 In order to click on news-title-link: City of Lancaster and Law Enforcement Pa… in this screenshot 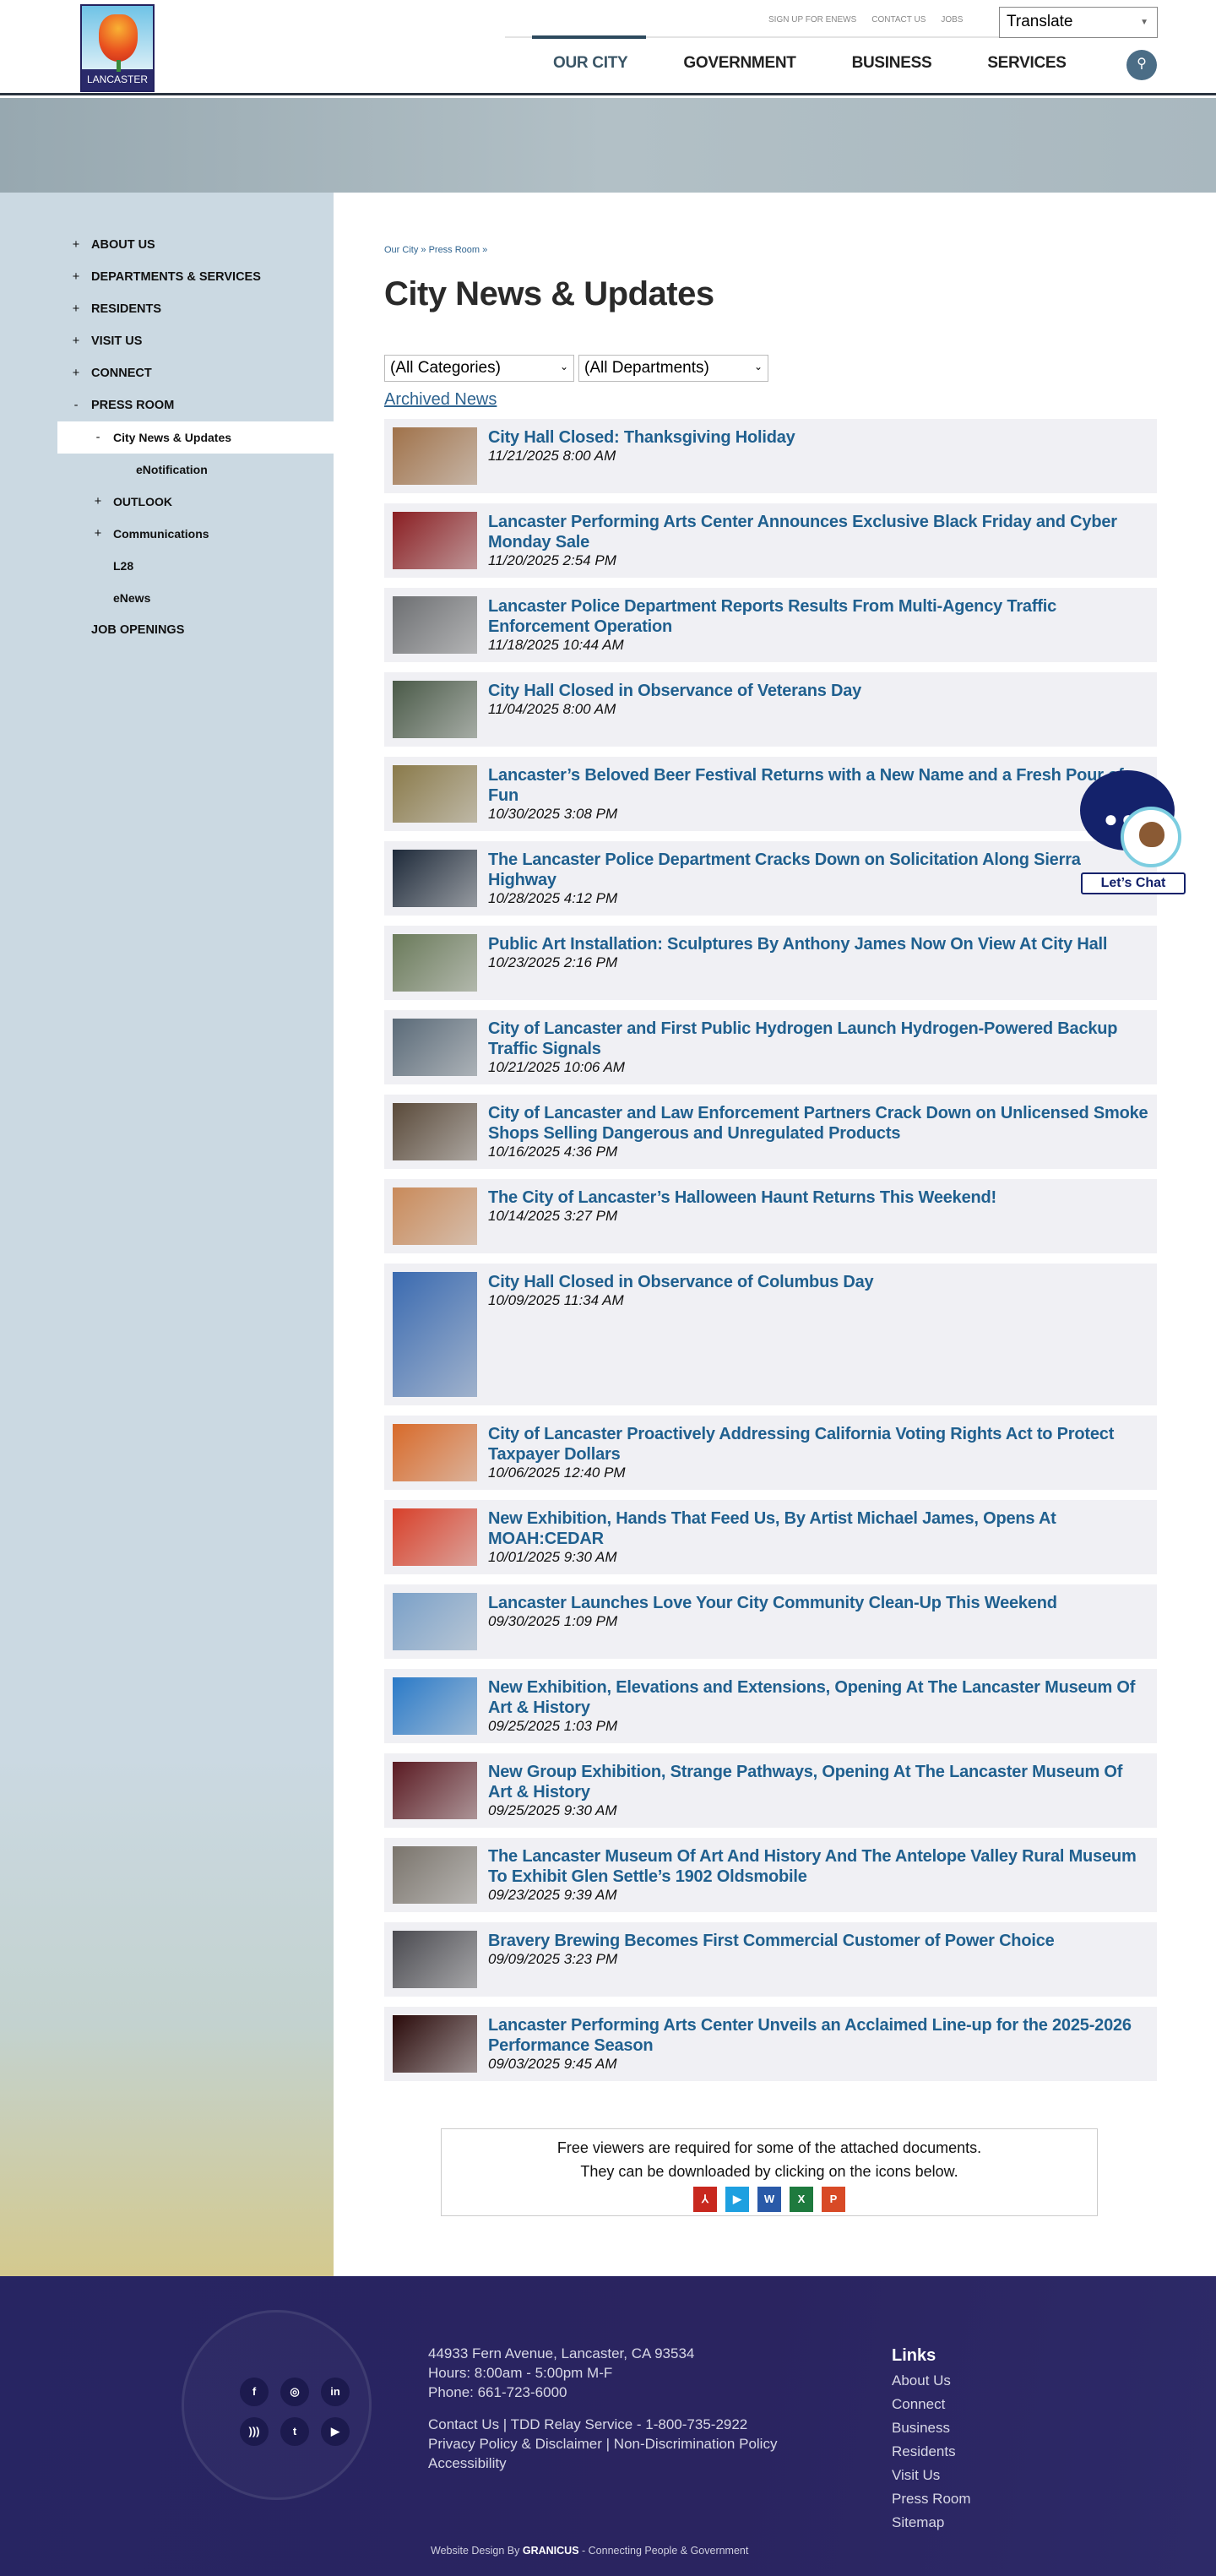, I will do `click(818, 1123)`.